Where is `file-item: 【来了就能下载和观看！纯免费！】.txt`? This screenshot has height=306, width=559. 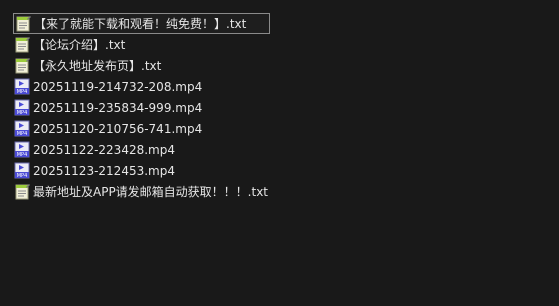 file-item: 【来了就能下载和观看！纯免费！】.txt is located at coordinates (141, 23).